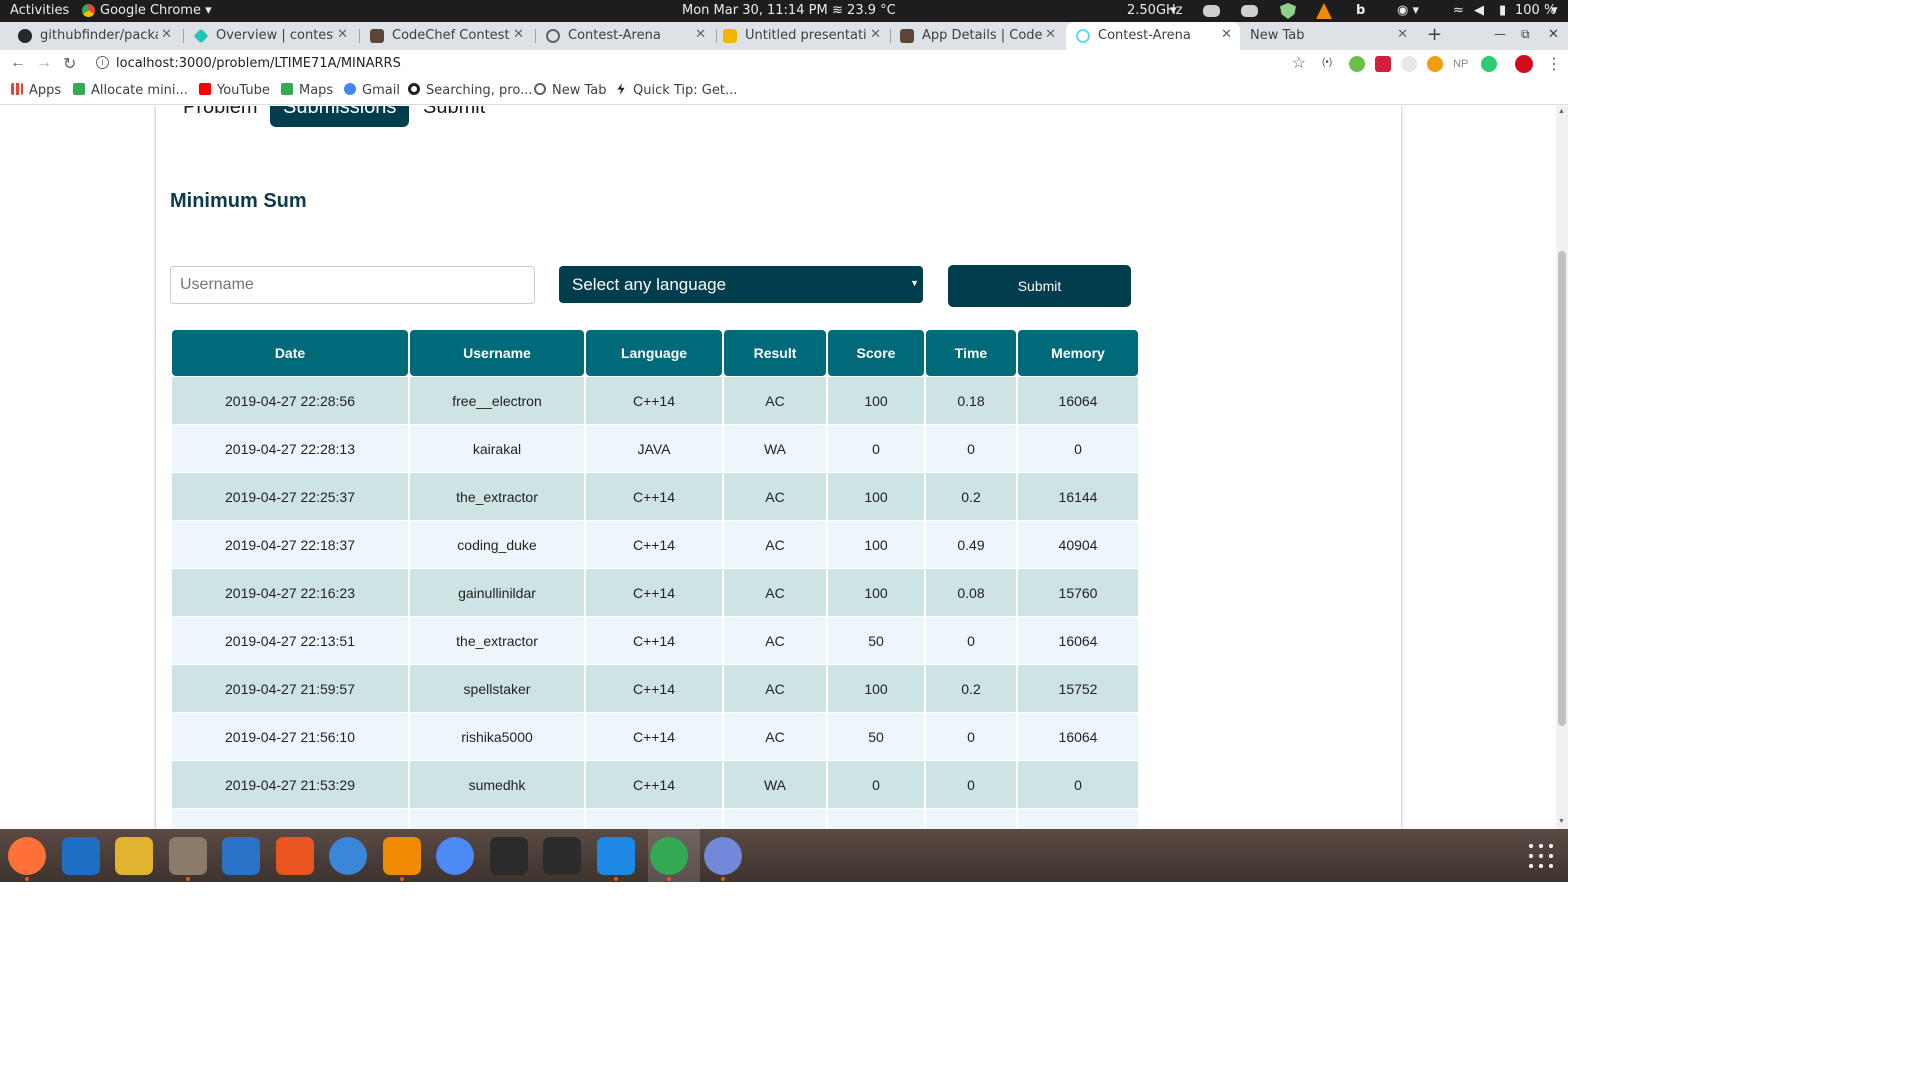 This screenshot has height=1080, width=1920. Describe the element at coordinates (741, 284) in the screenshot. I see `language-select: Select any language ▼` at that location.